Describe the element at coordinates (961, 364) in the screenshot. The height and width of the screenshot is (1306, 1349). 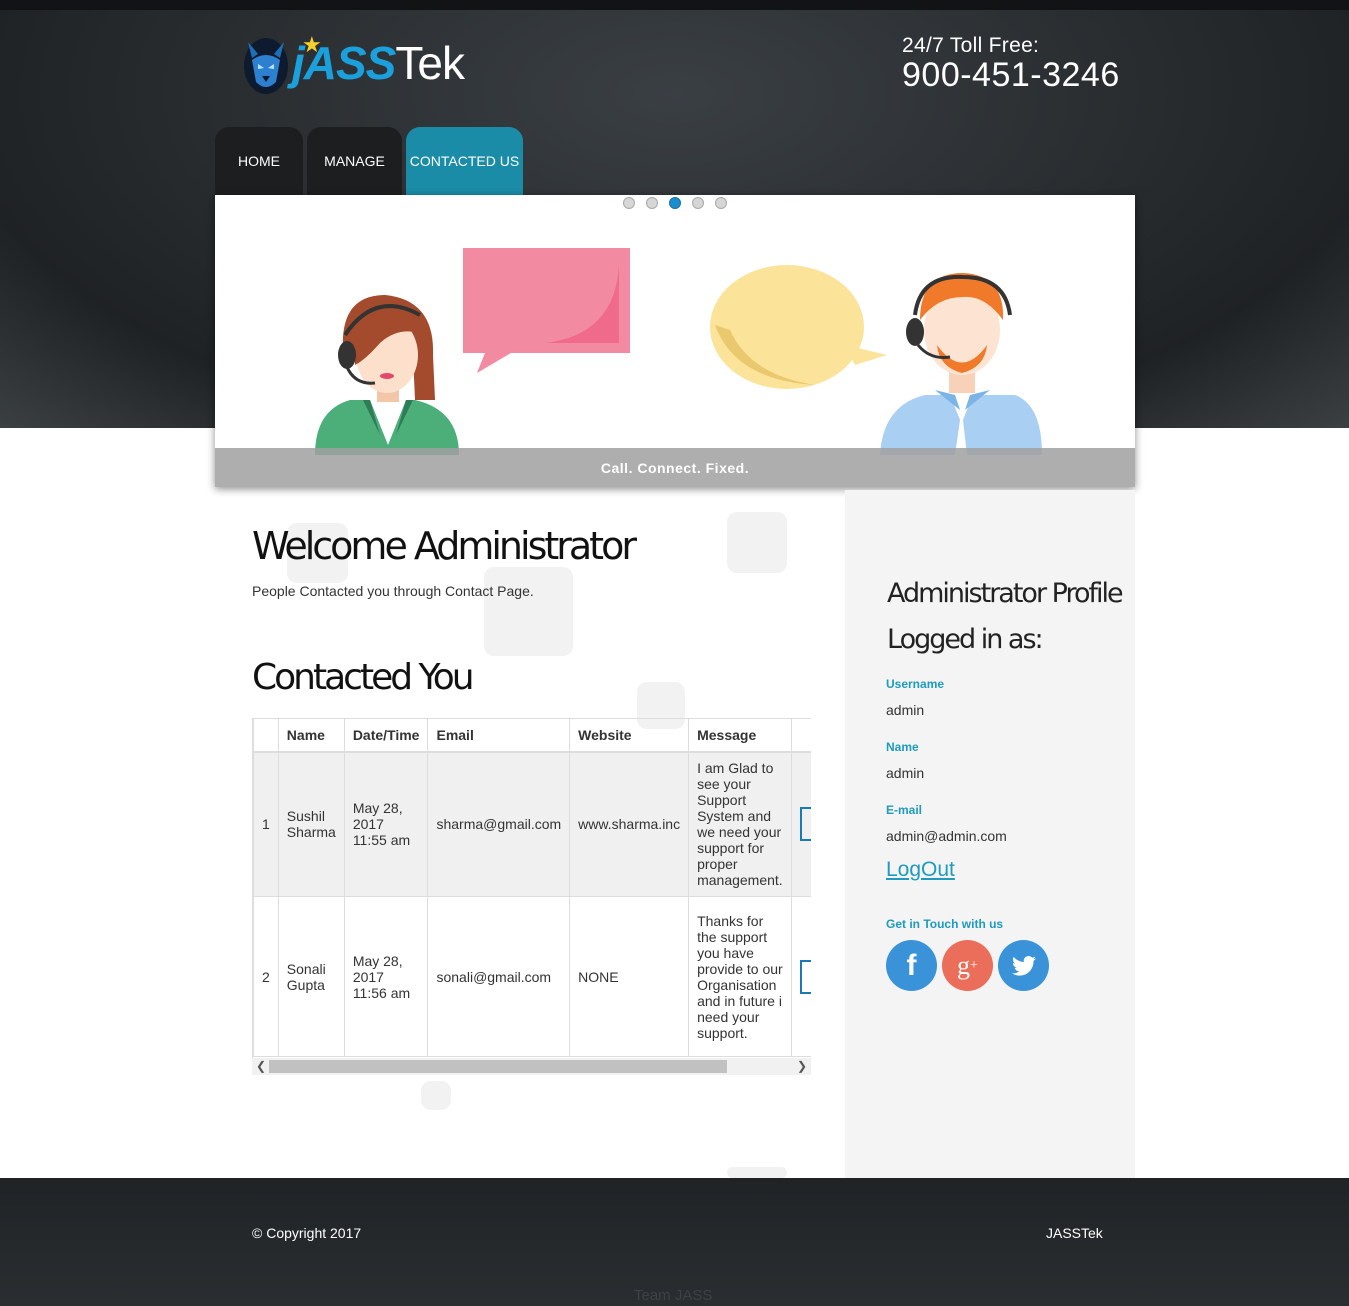
I see `male-agent-illustration` at that location.